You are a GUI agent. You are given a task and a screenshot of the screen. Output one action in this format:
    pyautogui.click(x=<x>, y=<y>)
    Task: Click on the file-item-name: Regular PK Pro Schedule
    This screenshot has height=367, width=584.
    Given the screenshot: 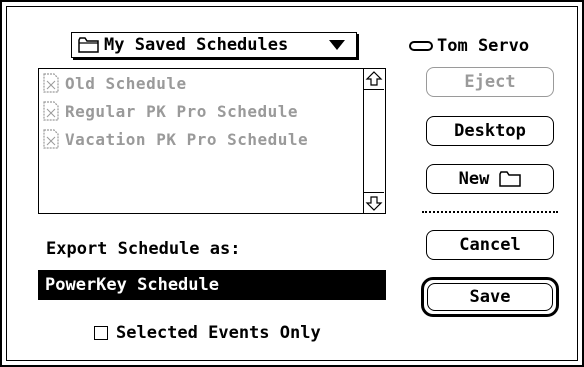 What is the action you would take?
    pyautogui.click(x=182, y=111)
    